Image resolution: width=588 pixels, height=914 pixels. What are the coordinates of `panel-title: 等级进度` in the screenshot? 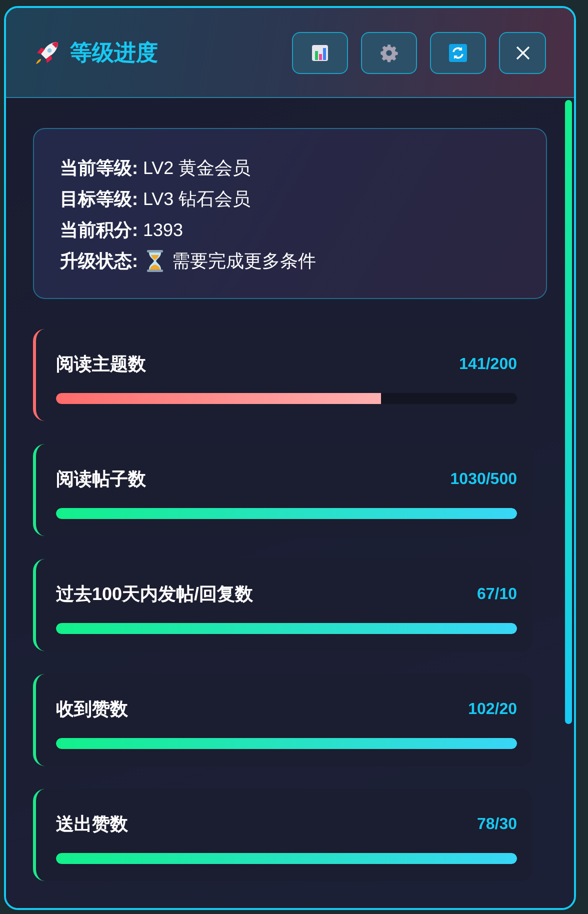 It's located at (114, 53).